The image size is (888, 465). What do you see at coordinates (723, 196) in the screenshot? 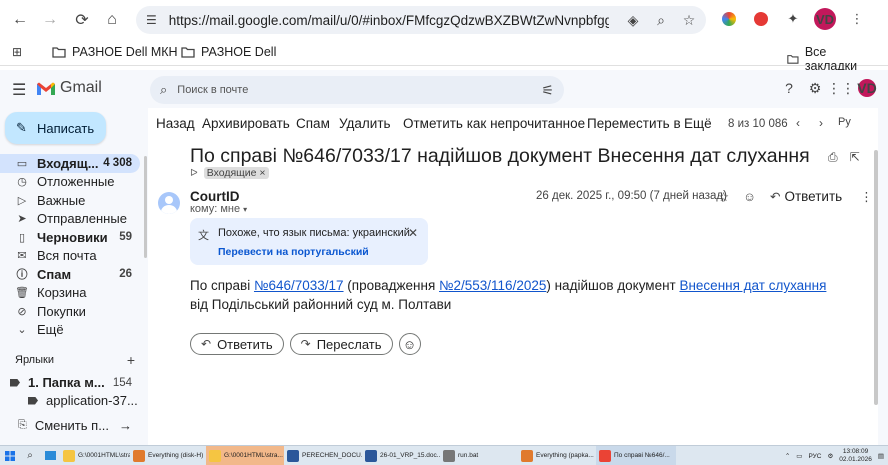
I see `star-icon: ☆` at bounding box center [723, 196].